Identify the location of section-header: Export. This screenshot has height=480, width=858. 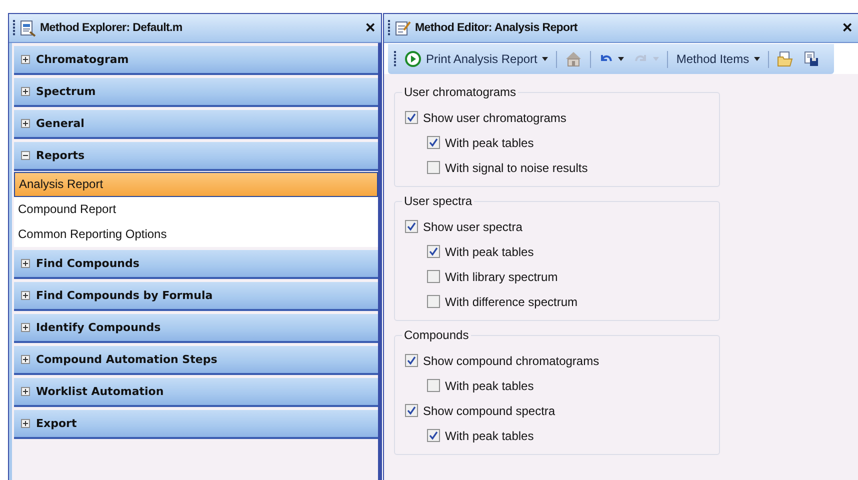
(196, 424).